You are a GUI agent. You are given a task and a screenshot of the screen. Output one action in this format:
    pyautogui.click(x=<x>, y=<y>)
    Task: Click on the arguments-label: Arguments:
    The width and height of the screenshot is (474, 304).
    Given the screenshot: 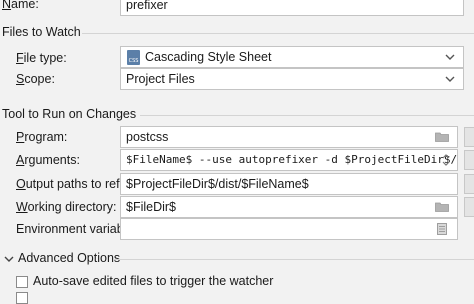 What is the action you would take?
    pyautogui.click(x=48, y=160)
    